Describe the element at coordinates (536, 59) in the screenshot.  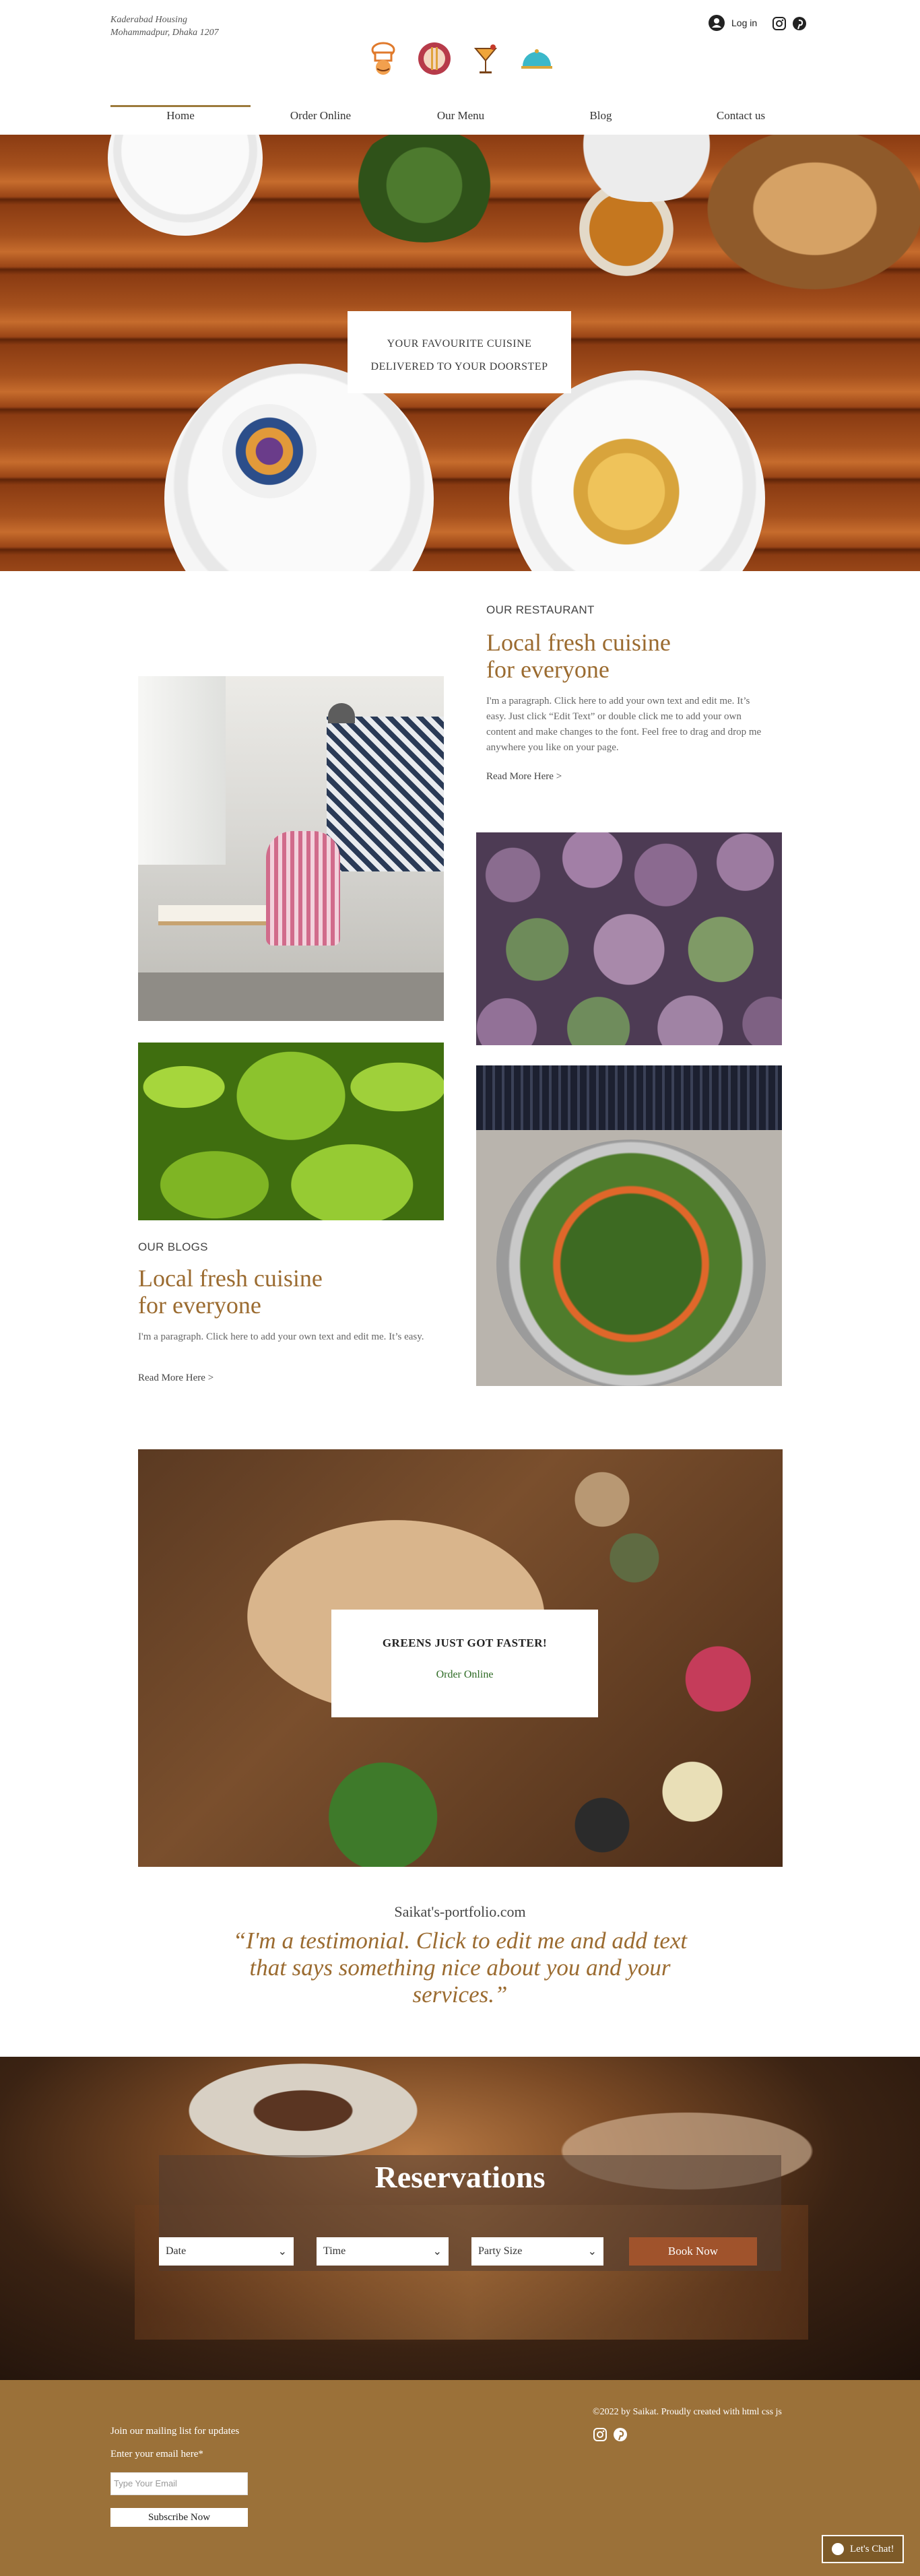
I see `food-dome-icon` at that location.